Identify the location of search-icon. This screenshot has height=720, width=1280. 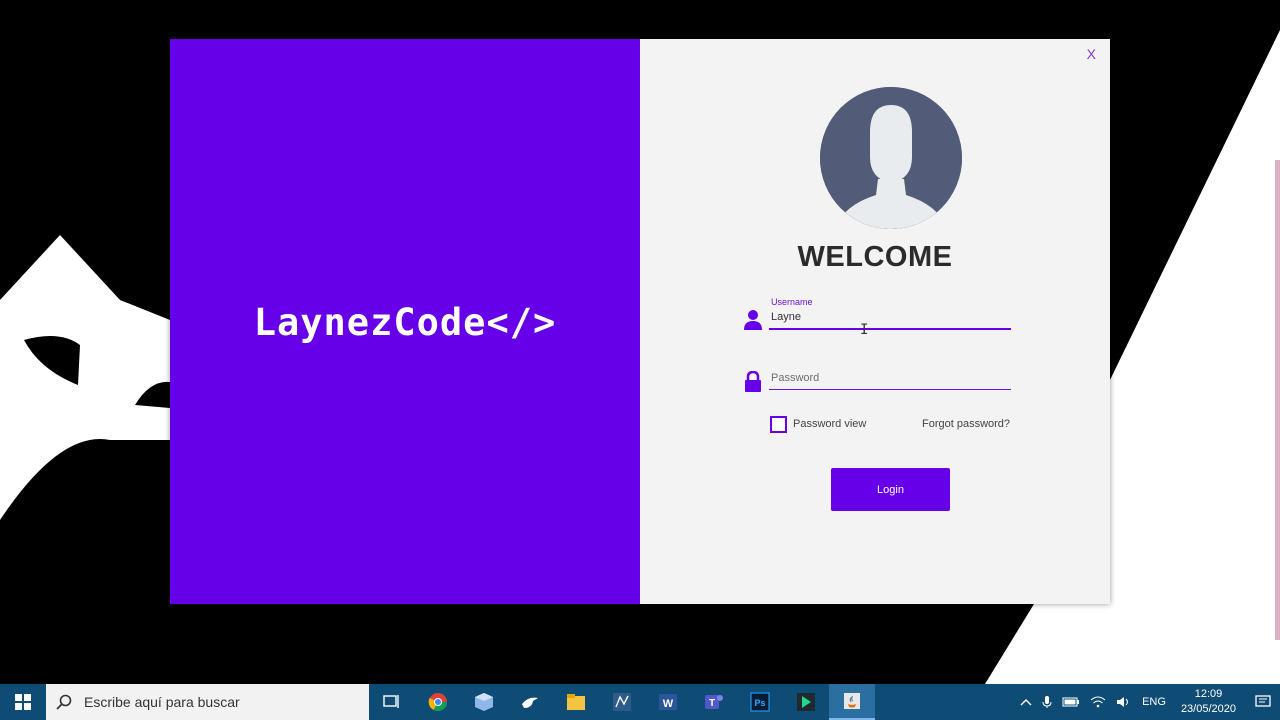
(64, 702).